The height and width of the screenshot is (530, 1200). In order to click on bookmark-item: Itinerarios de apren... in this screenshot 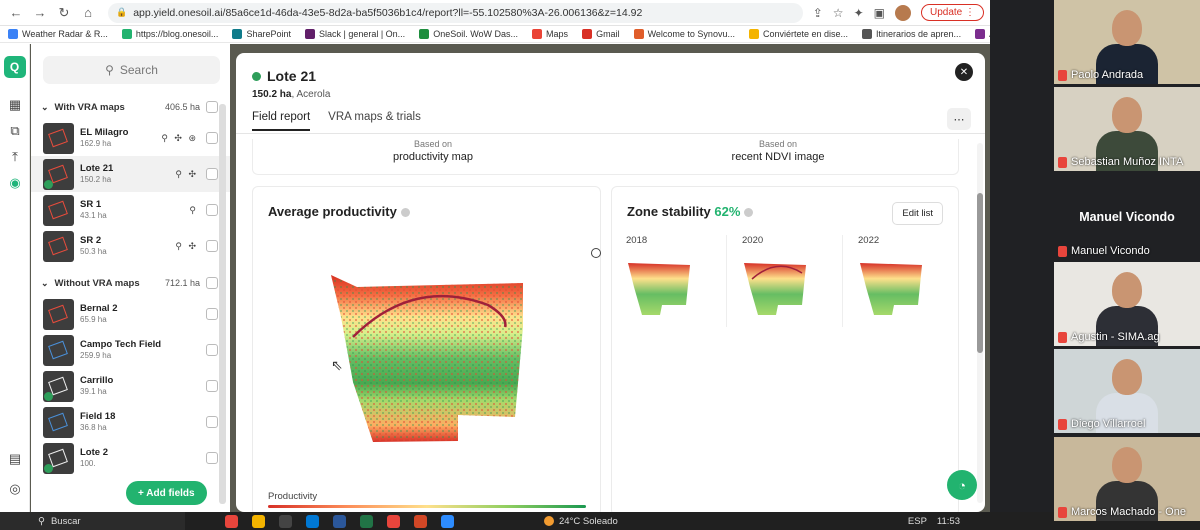, I will do `click(911, 34)`.